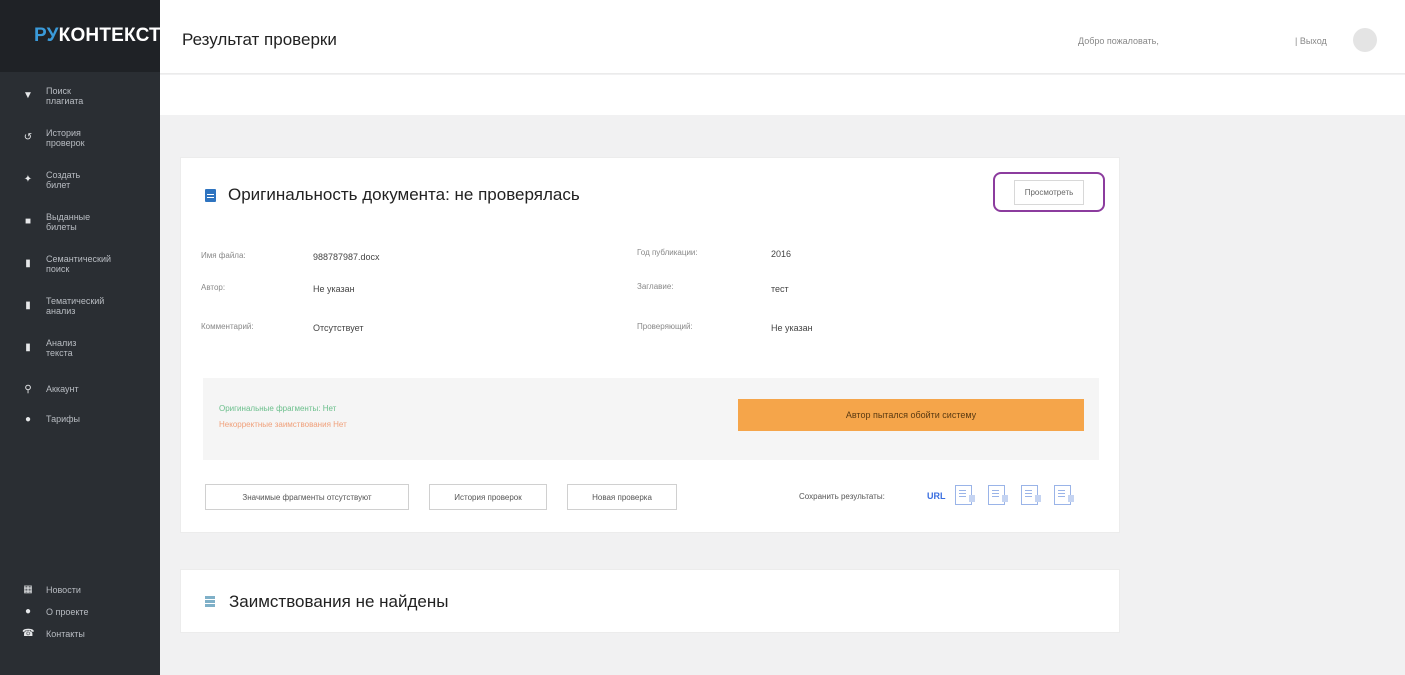 The image size is (1405, 675). I want to click on sidebar-item-label: Тарифы, so click(63, 419).